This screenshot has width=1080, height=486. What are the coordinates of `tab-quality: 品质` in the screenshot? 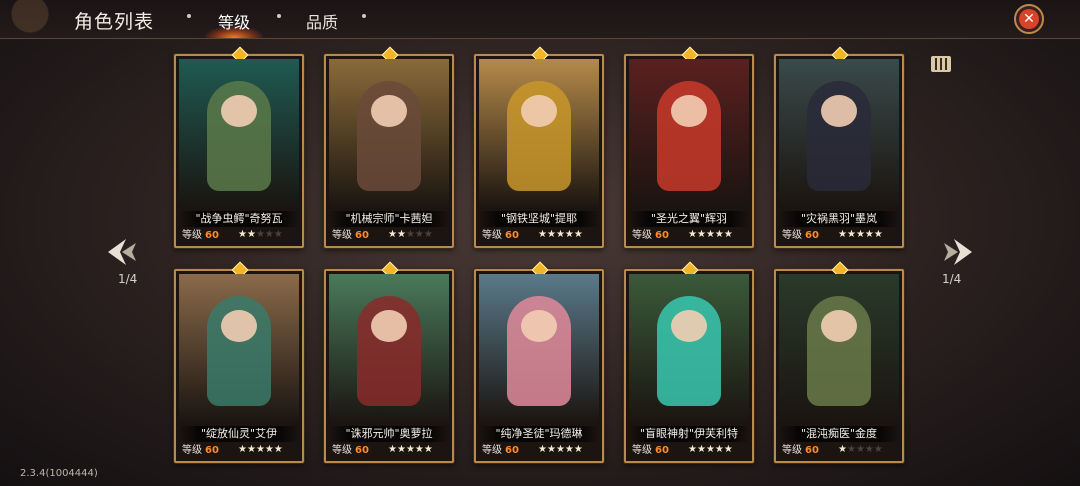 It's located at (322, 21).